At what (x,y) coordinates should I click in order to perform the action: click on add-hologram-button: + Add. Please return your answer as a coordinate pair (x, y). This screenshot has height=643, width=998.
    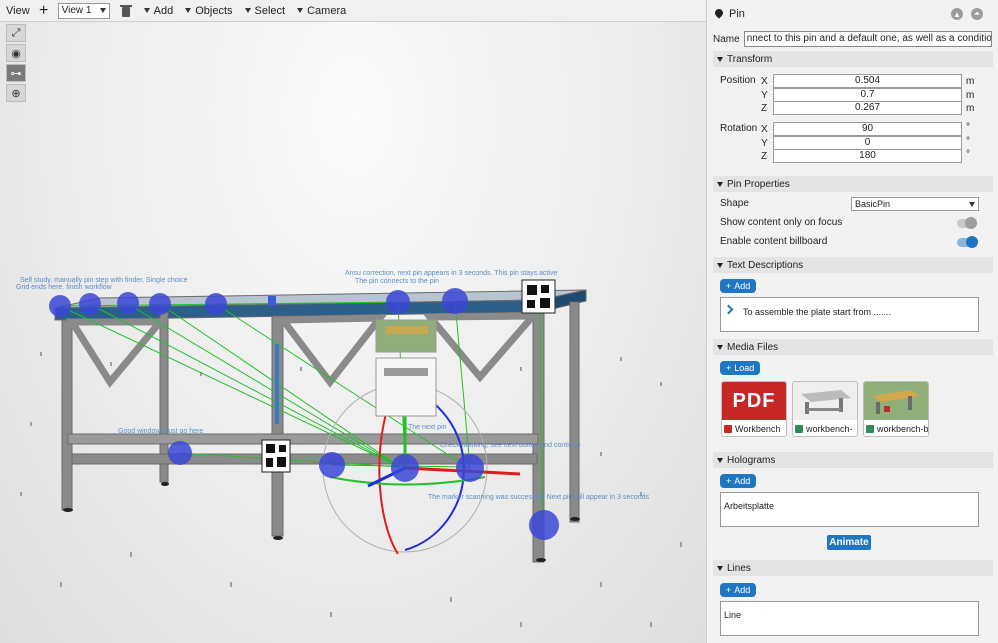
    Looking at the image, I should click on (738, 481).